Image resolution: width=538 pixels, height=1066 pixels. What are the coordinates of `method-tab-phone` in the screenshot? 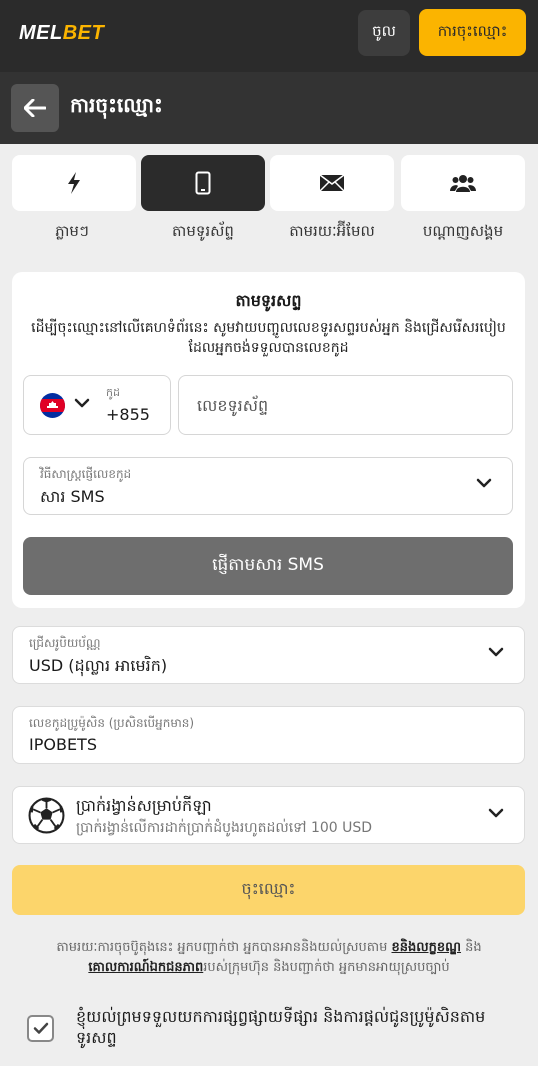 It's located at (203, 183).